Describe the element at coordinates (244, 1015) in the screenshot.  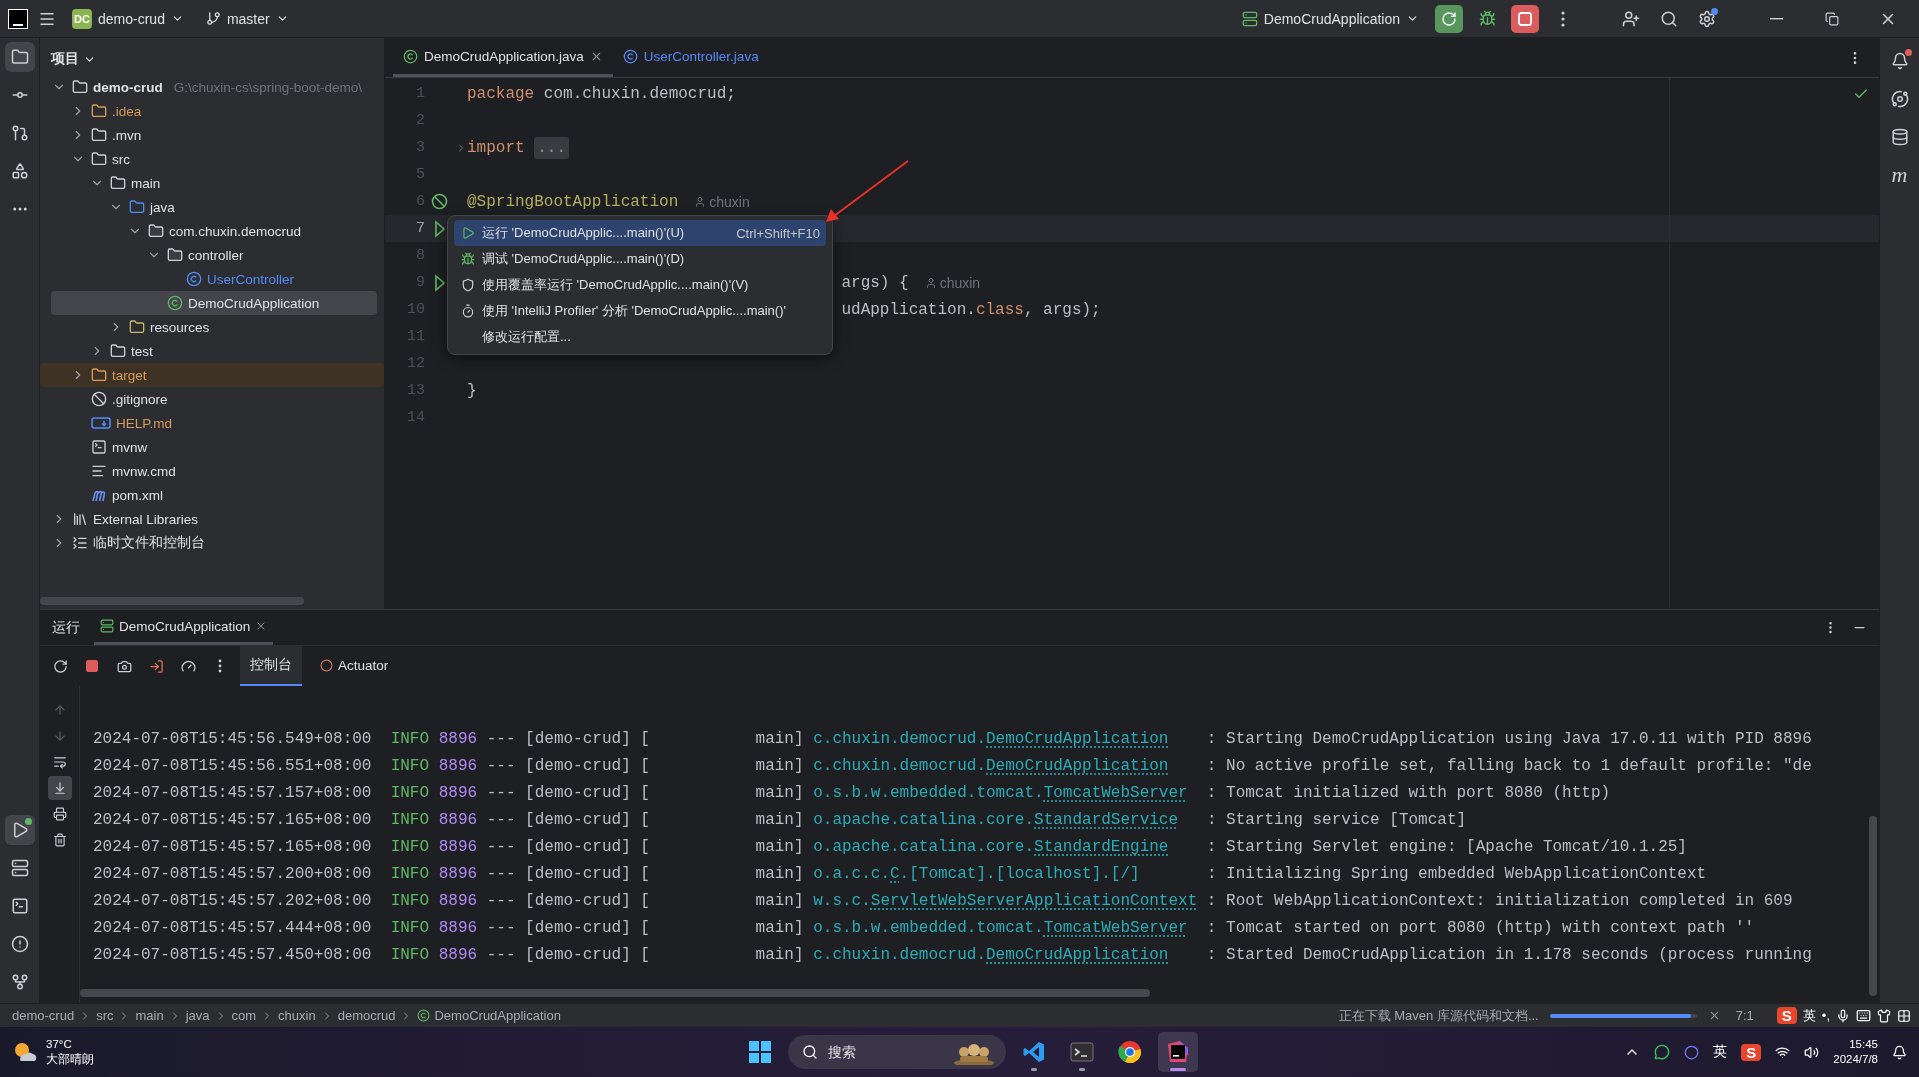
I see `breadcrumb: com` at that location.